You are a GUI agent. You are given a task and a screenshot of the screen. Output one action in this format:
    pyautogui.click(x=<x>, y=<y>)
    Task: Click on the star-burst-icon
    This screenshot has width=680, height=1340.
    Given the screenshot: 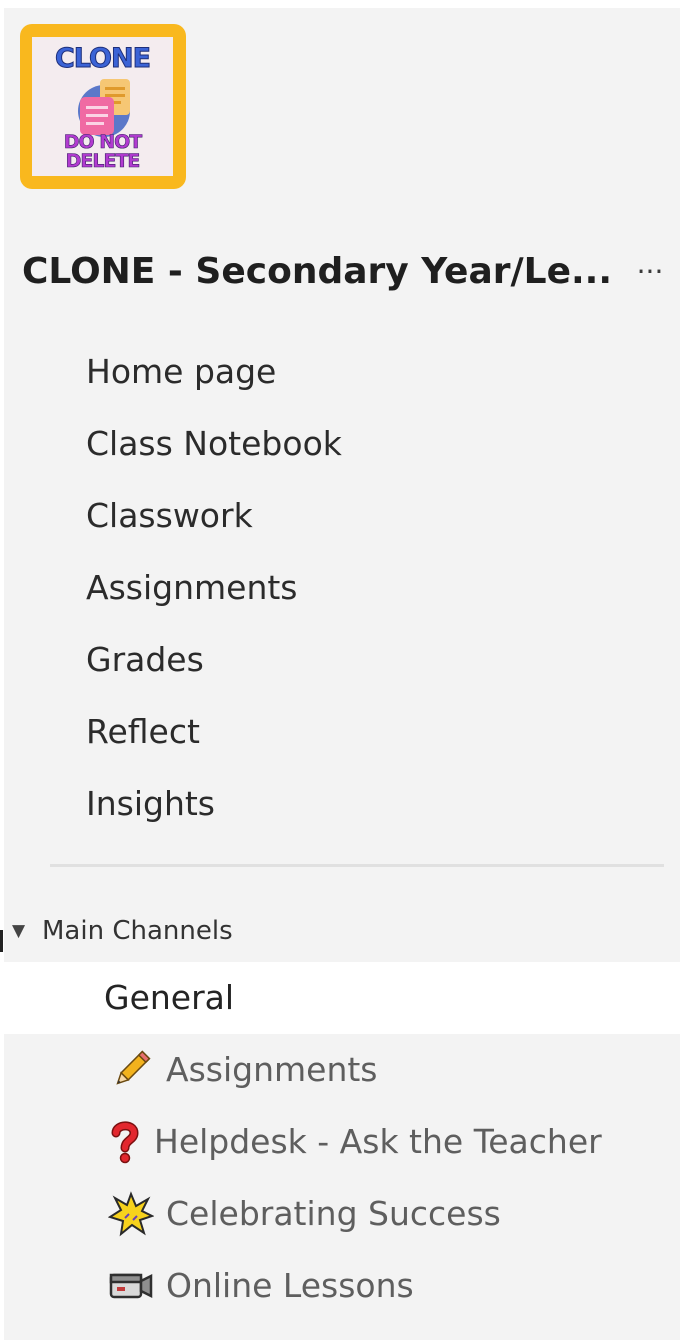 What is the action you would take?
    pyautogui.click(x=131, y=1214)
    